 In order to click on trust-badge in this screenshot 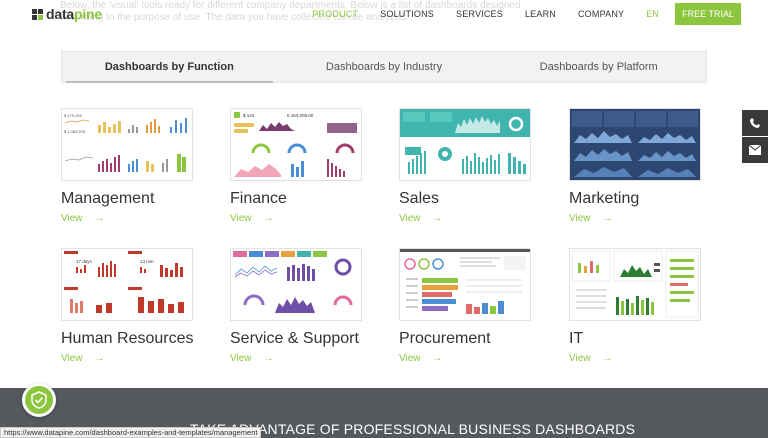, I will do `click(39, 400)`.